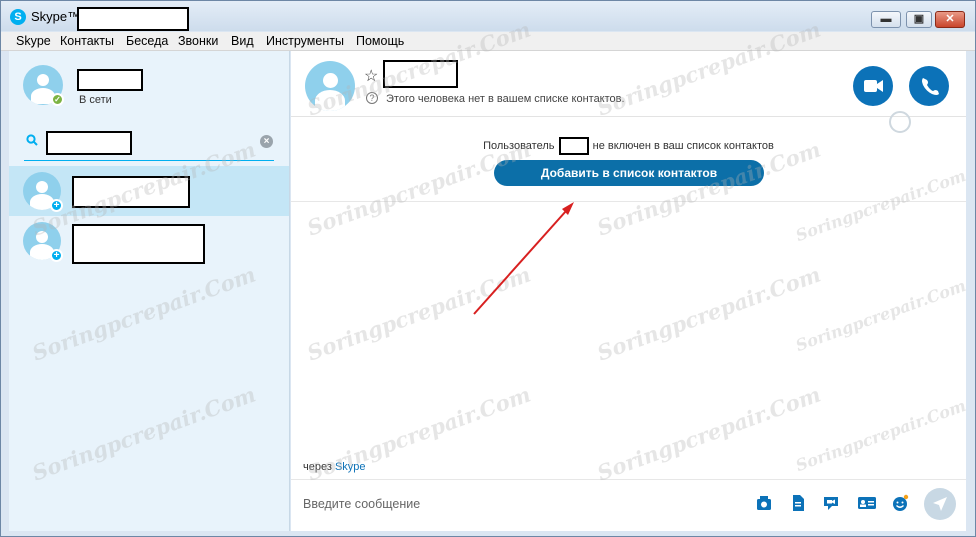 This screenshot has height=537, width=976. What do you see at coordinates (33, 41) in the screenshot?
I see `menu-skype: Skype` at bounding box center [33, 41].